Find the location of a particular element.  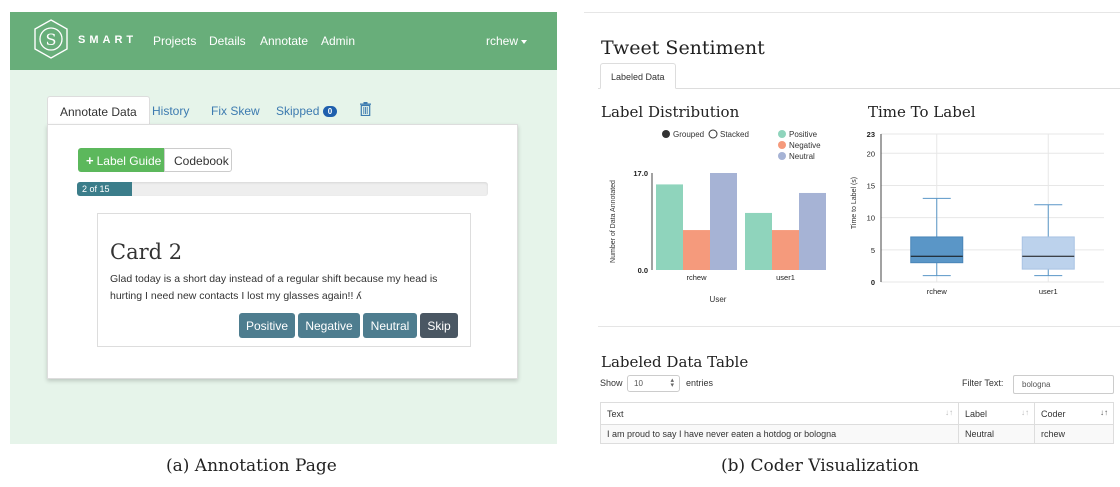

y-tick-label: 5 is located at coordinates (873, 250).